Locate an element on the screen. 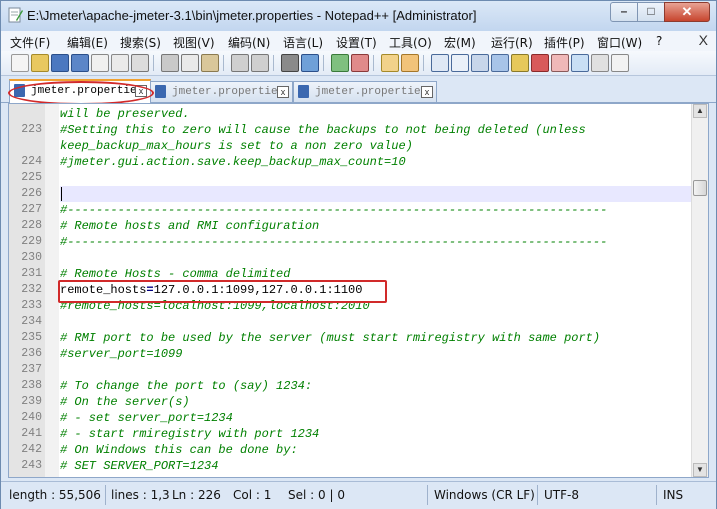 The width and height of the screenshot is (717, 509). menu-file: 文件(F) is located at coordinates (30, 42).